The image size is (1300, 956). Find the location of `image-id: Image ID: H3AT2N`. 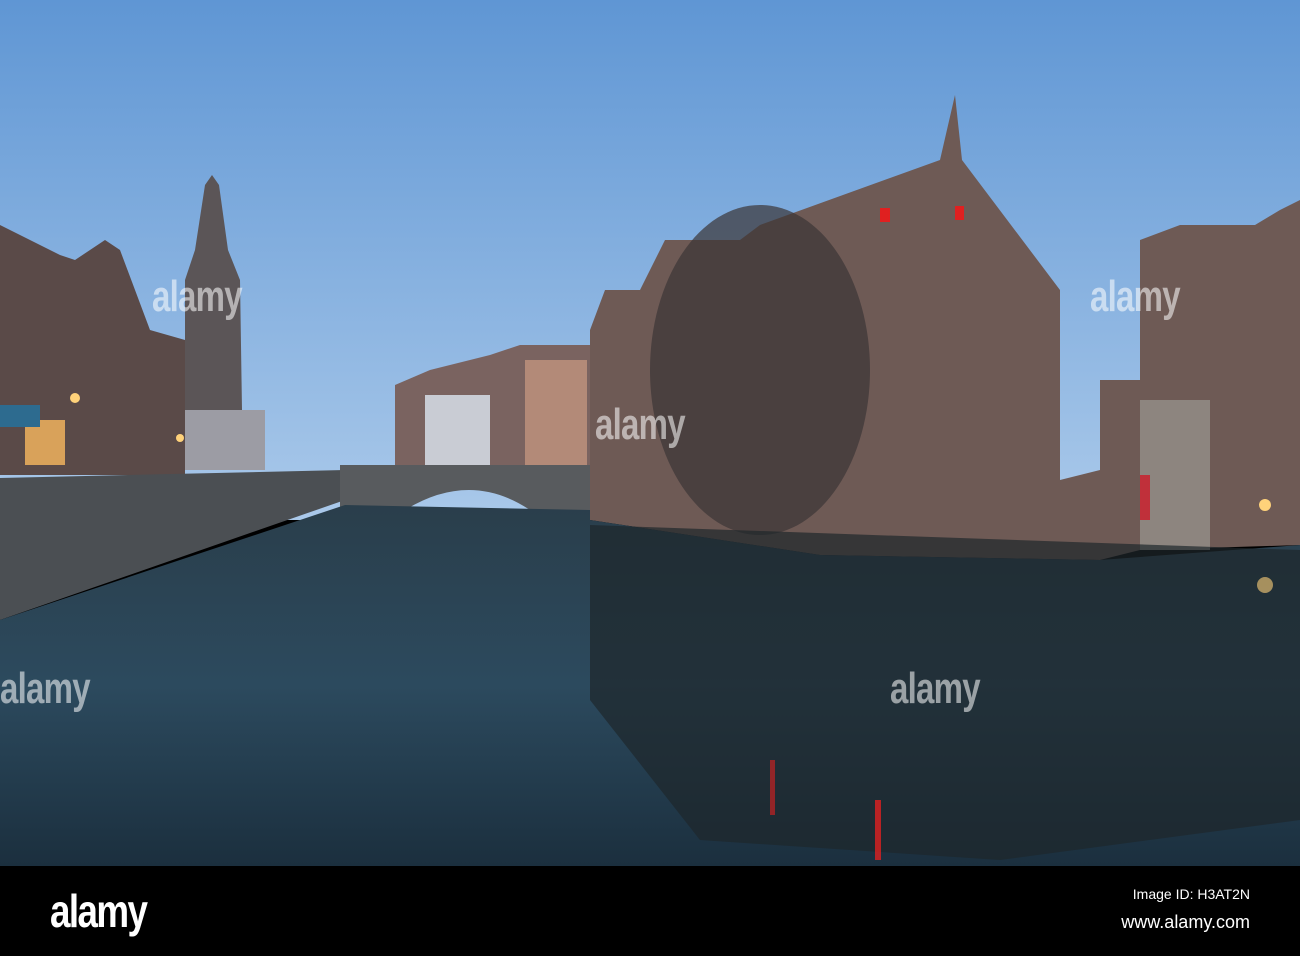

image-id: Image ID: H3AT2N is located at coordinates (1191, 894).